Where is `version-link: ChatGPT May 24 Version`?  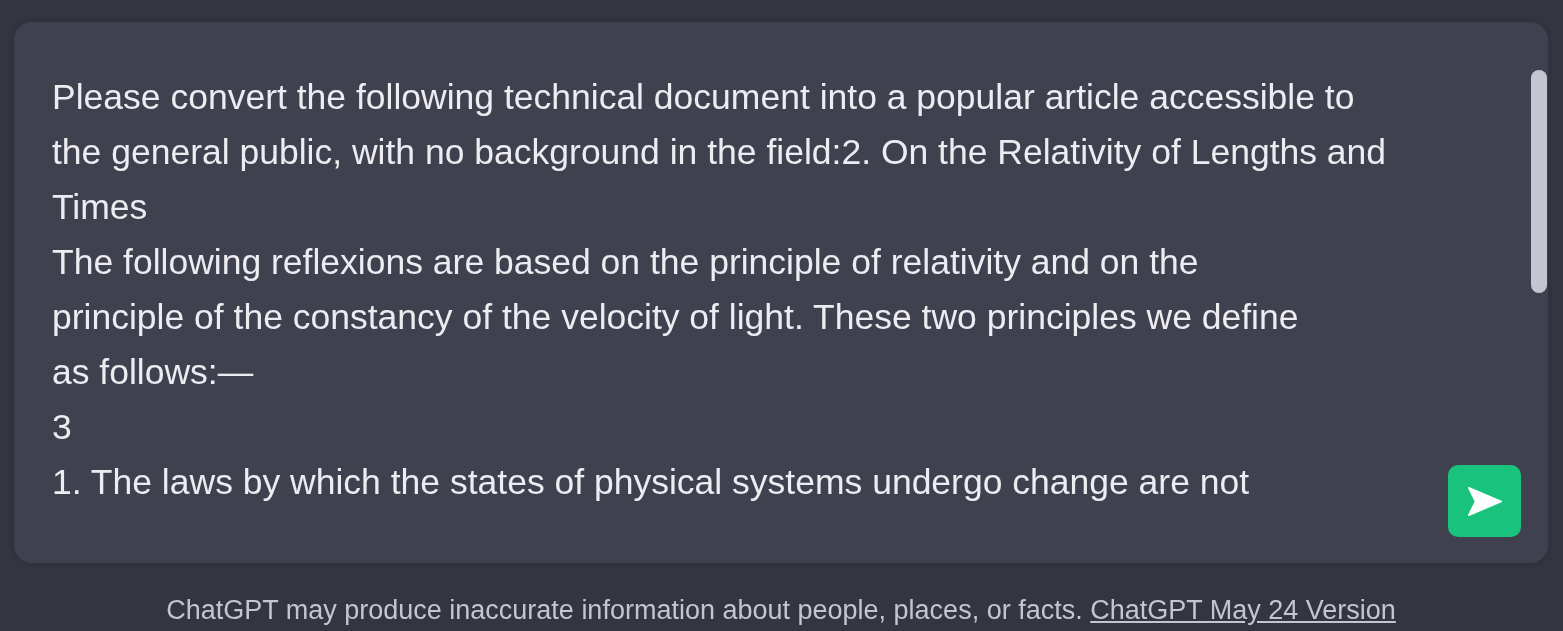
version-link: ChatGPT May 24 Version is located at coordinates (1243, 610).